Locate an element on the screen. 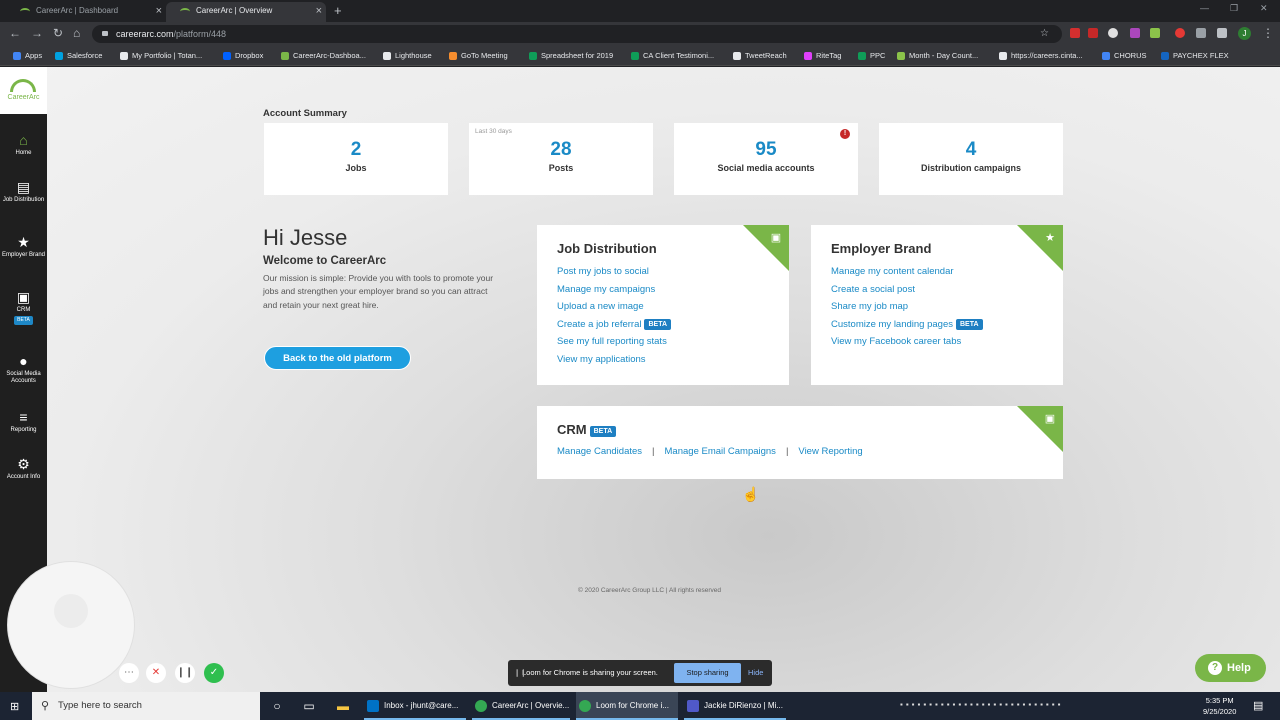 The image size is (1280, 720). link-create-social-post: Create a social post is located at coordinates (907, 290).